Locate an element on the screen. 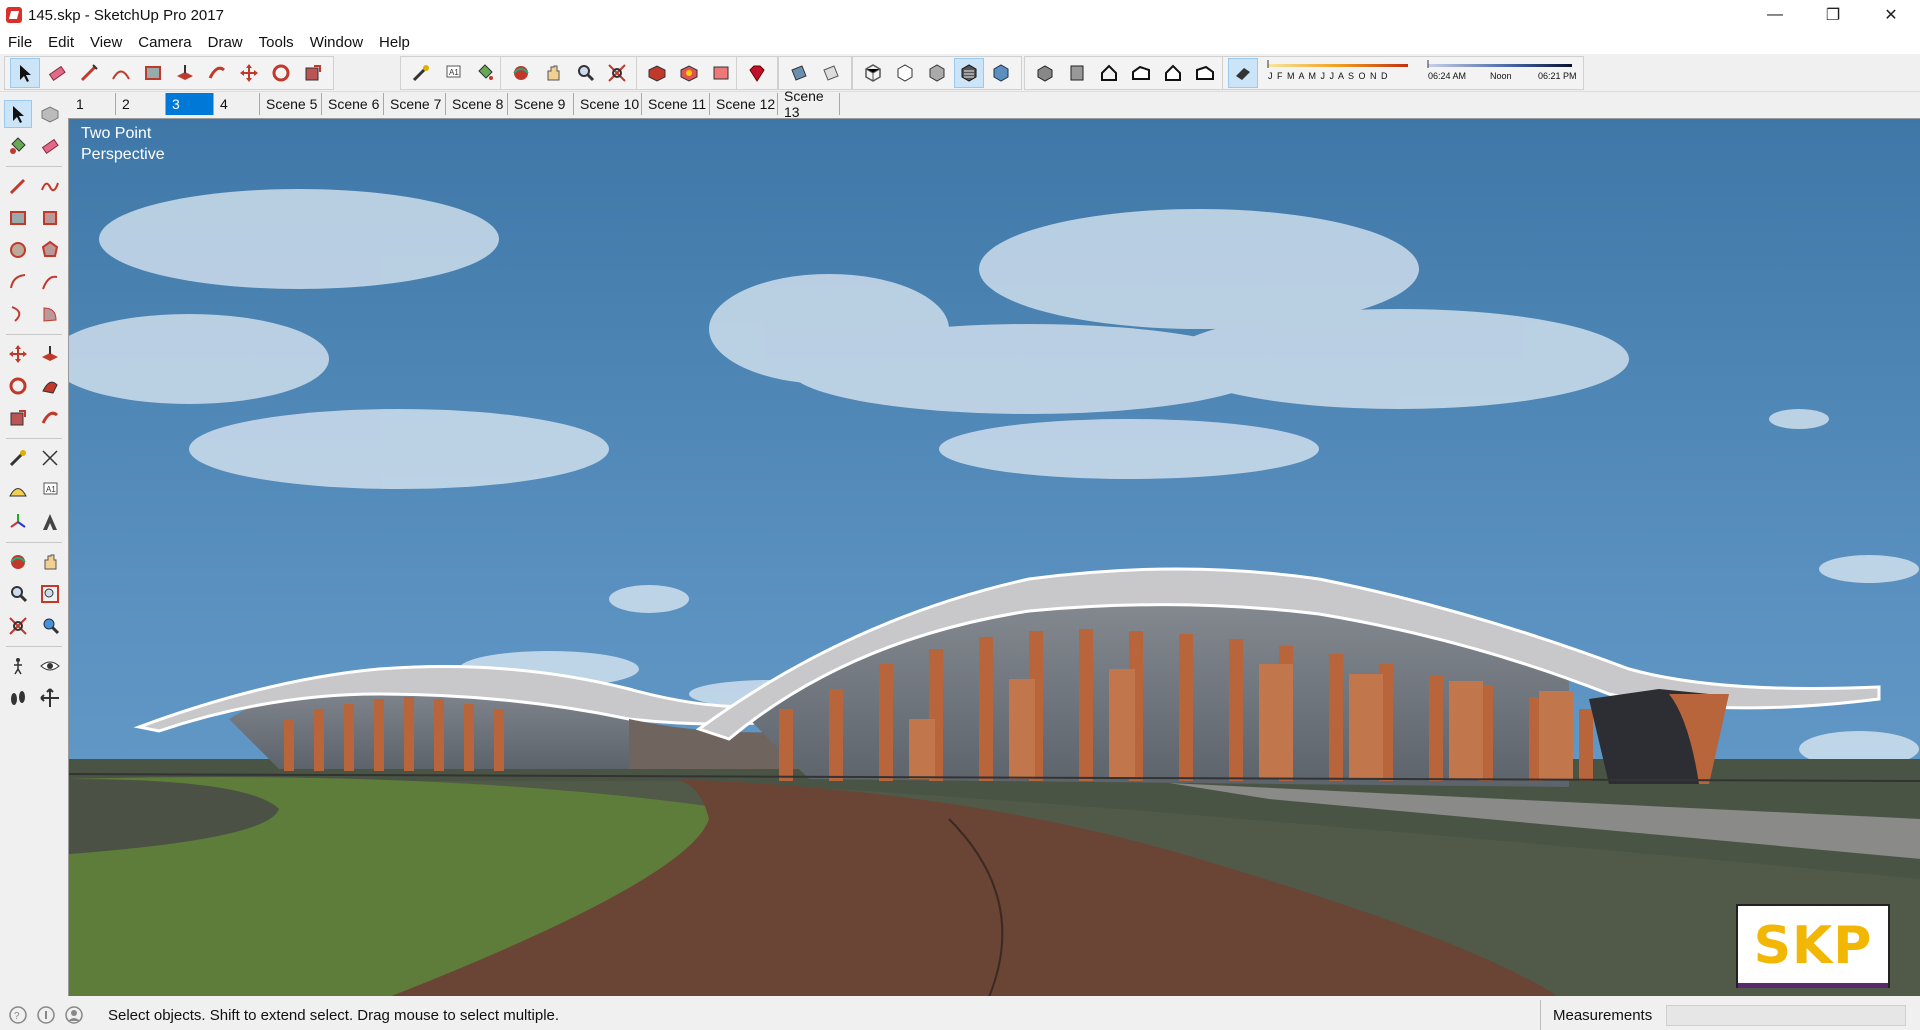  menu-tools: Tools is located at coordinates (276, 42).